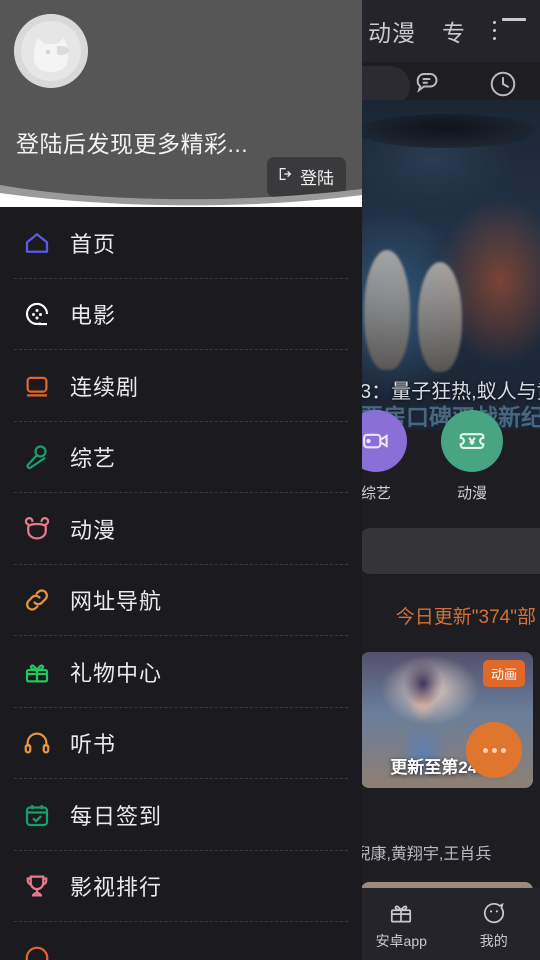 The height and width of the screenshot is (960, 540). Describe the element at coordinates (493, 940) in the screenshot. I see `bottom-tab-label: 我的` at that location.